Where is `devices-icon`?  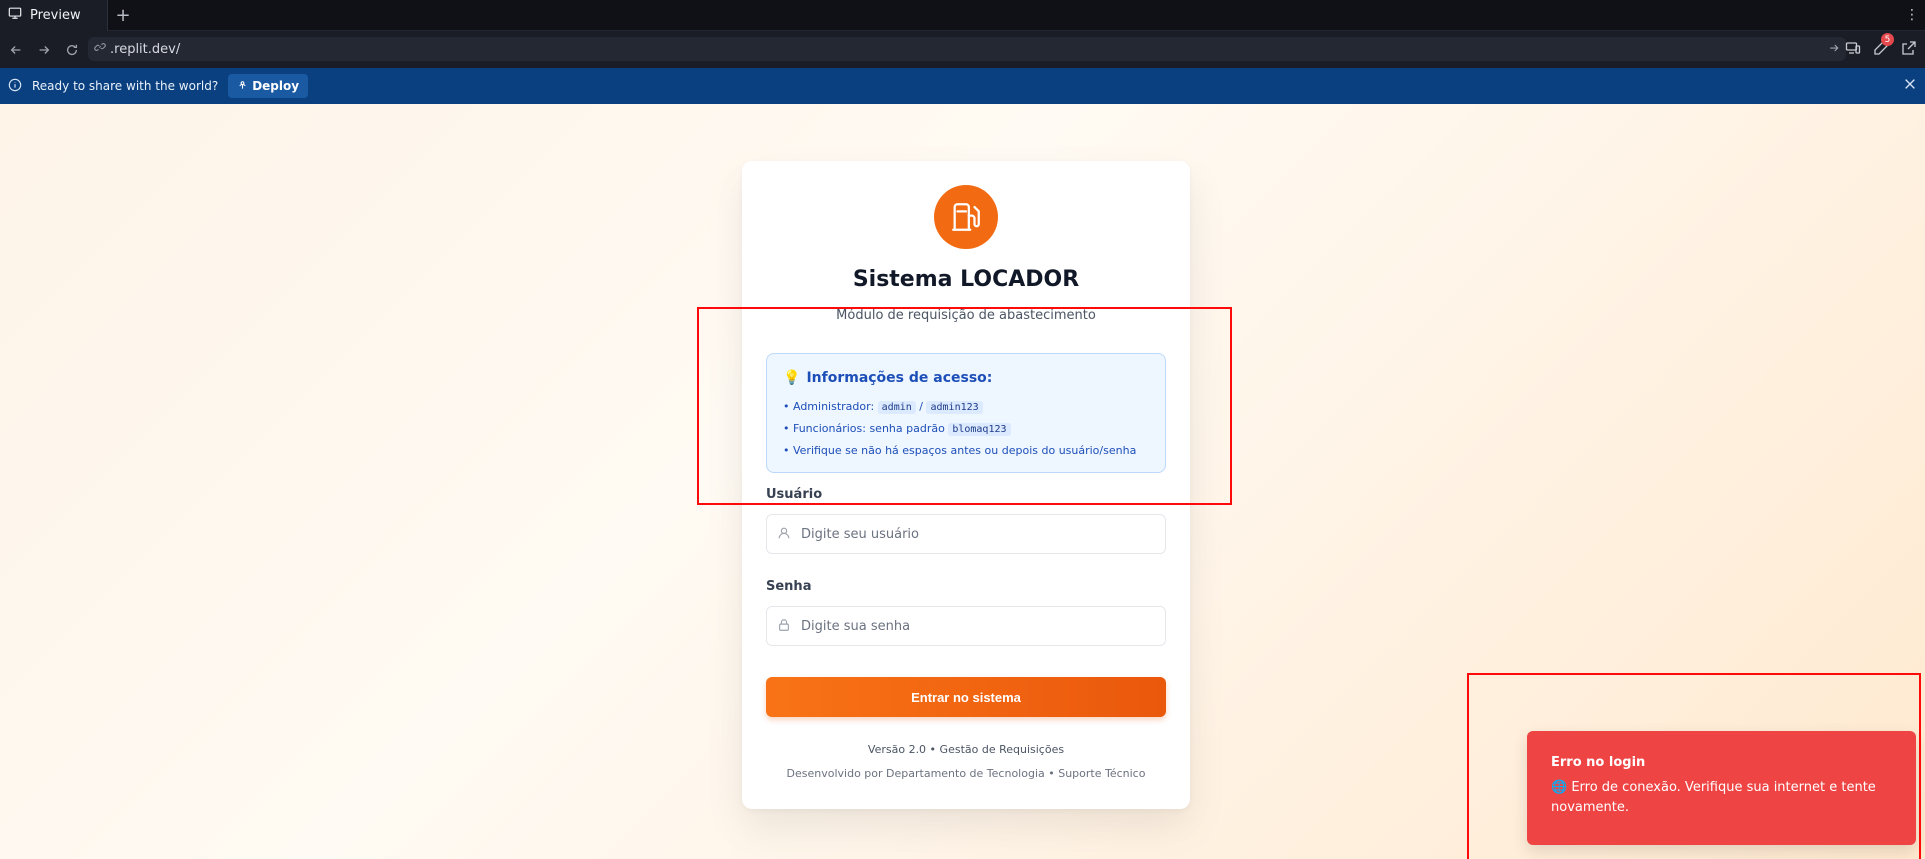 devices-icon is located at coordinates (1853, 50).